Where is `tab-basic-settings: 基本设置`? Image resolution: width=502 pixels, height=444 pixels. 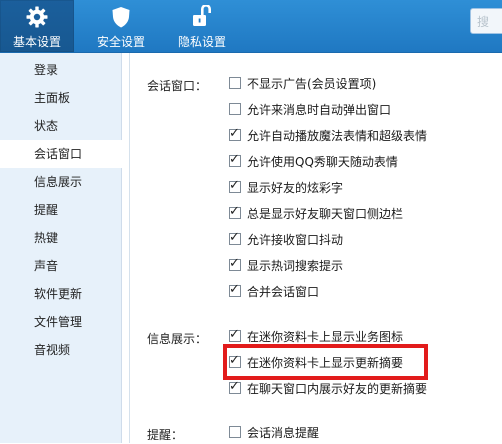
tab-basic-settings: 基本设置 is located at coordinates (37, 26).